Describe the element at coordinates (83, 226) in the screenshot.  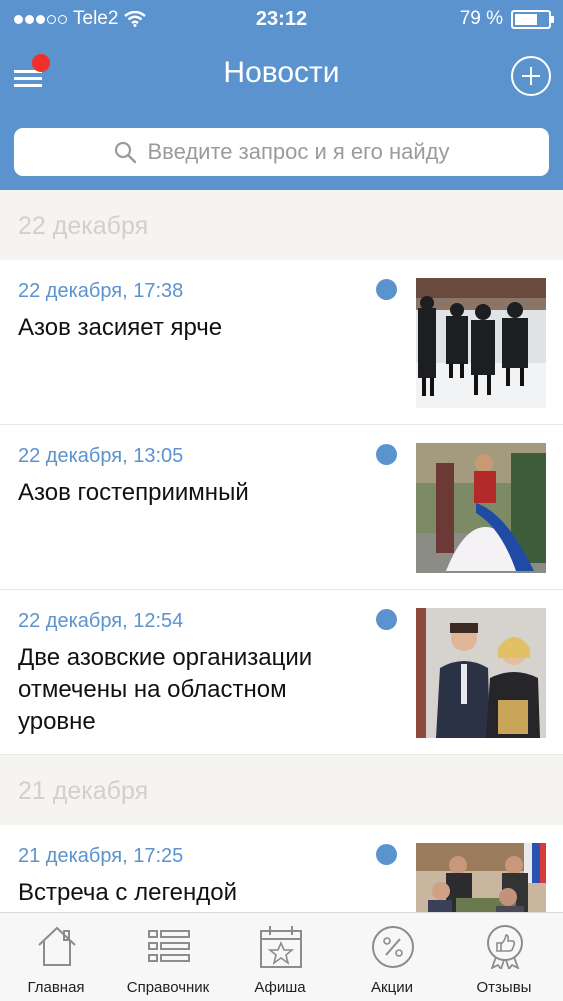
I see `section-date: 22 декабря` at that location.